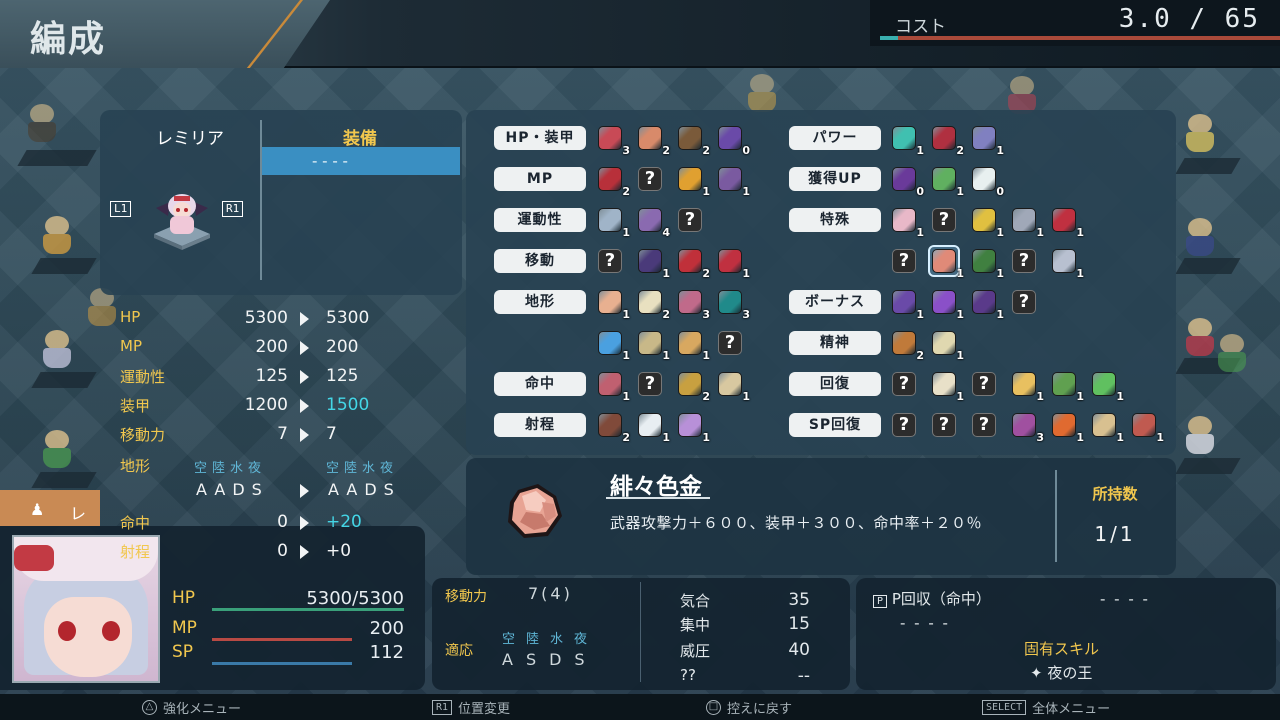 The width and height of the screenshot is (1280, 720). I want to click on category-button: 精神, so click(835, 343).